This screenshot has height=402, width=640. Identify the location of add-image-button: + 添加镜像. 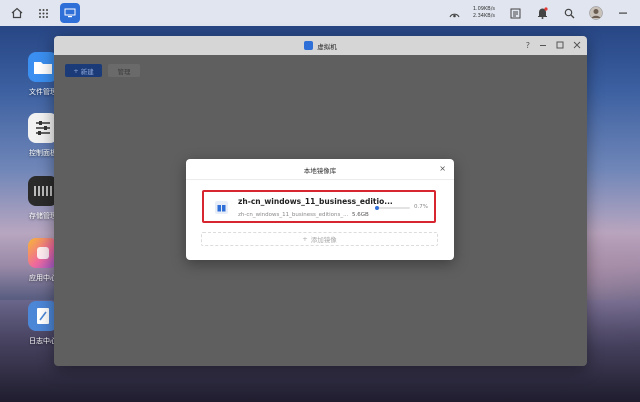
(319, 239).